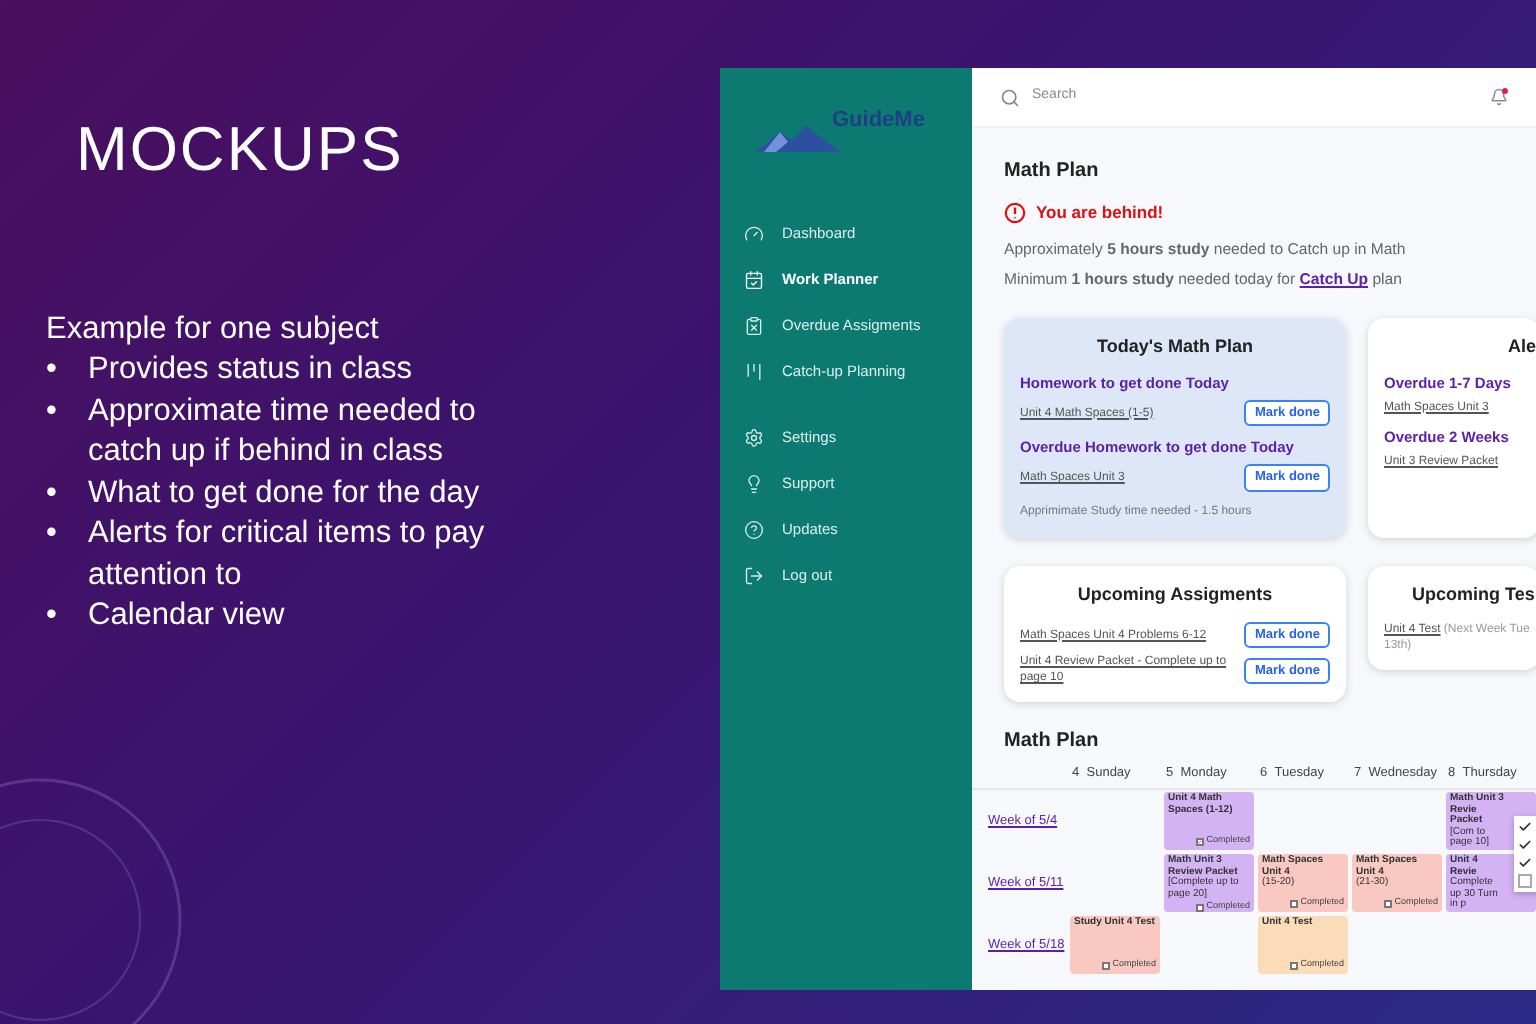  What do you see at coordinates (1052, 172) in the screenshot?
I see `page-heading: Math Plan` at bounding box center [1052, 172].